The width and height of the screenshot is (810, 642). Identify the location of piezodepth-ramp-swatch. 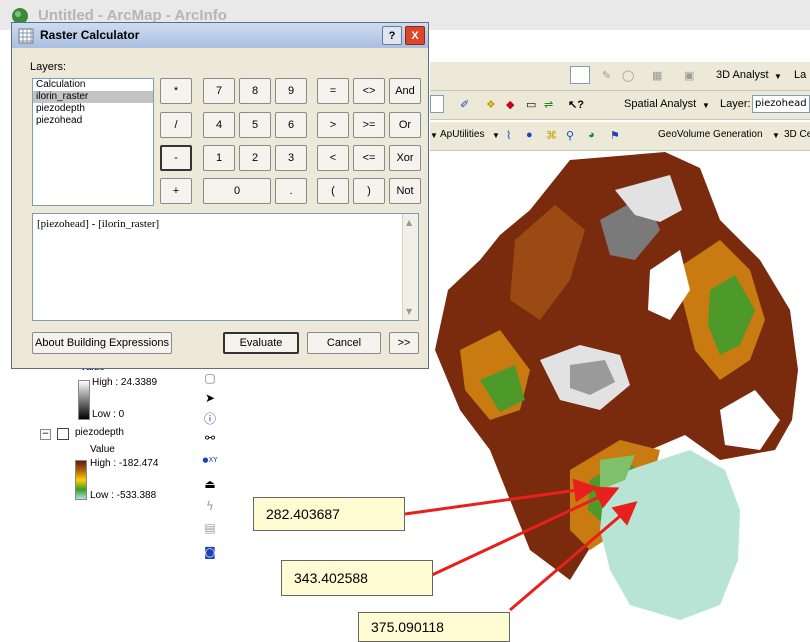
(81, 480).